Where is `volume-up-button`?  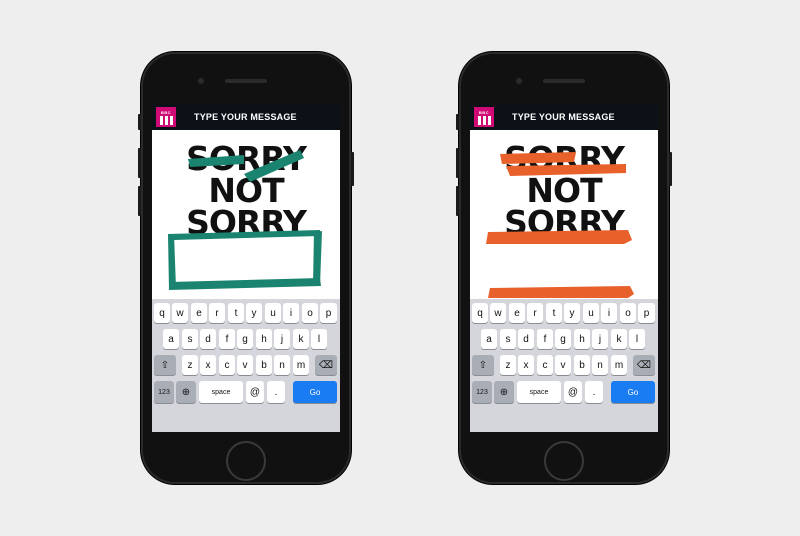
volume-up-button is located at coordinates (457, 163).